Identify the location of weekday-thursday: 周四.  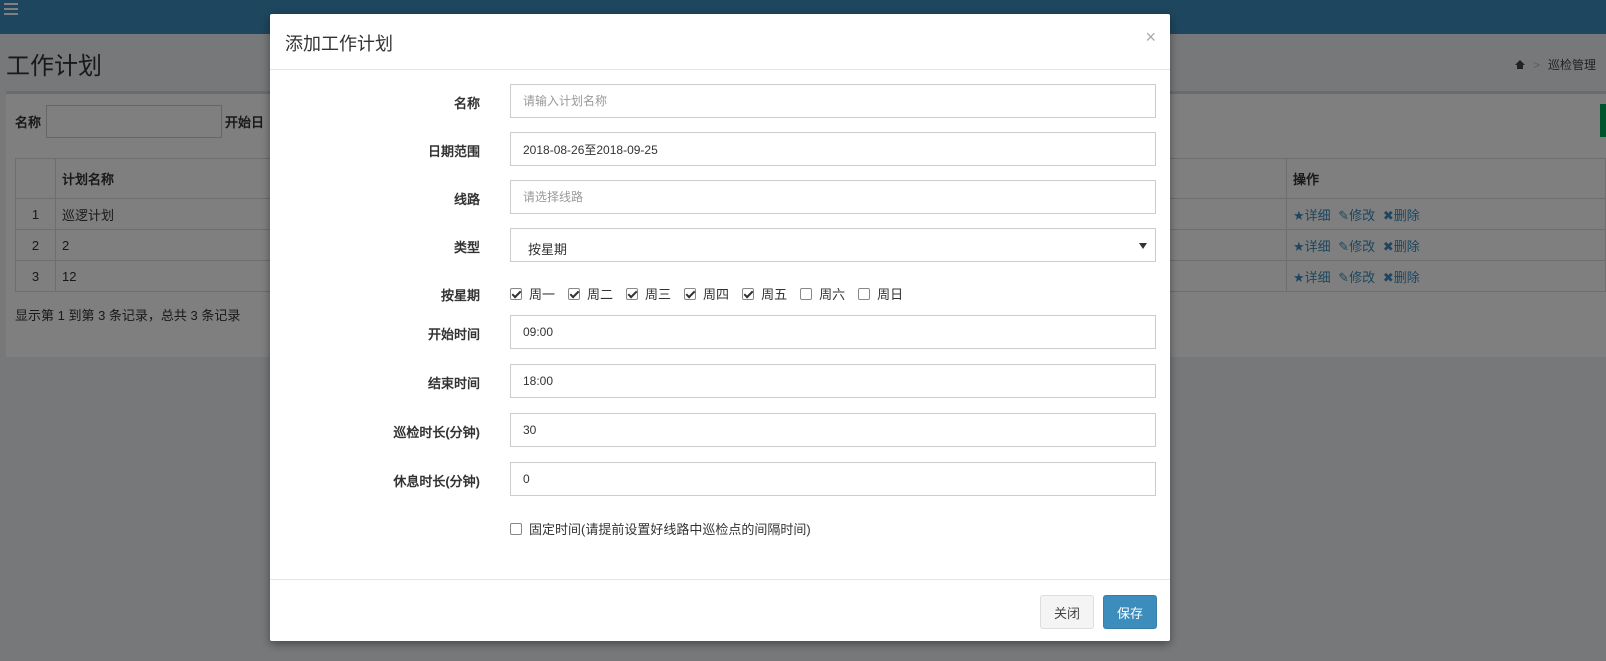
(706, 293).